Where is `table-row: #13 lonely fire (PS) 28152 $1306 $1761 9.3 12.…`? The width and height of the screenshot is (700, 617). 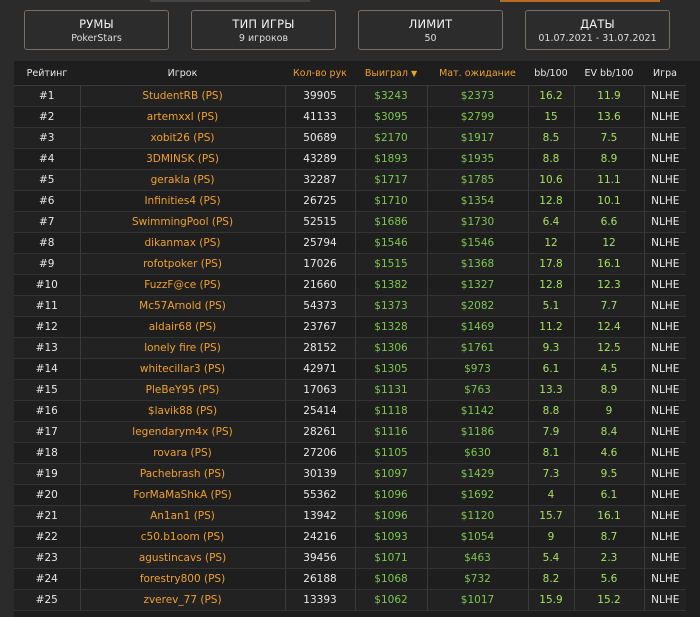
table-row: #13 lonely fire (PS) 28152 $1306 $1761 9.3 12.… is located at coordinates (350, 348).